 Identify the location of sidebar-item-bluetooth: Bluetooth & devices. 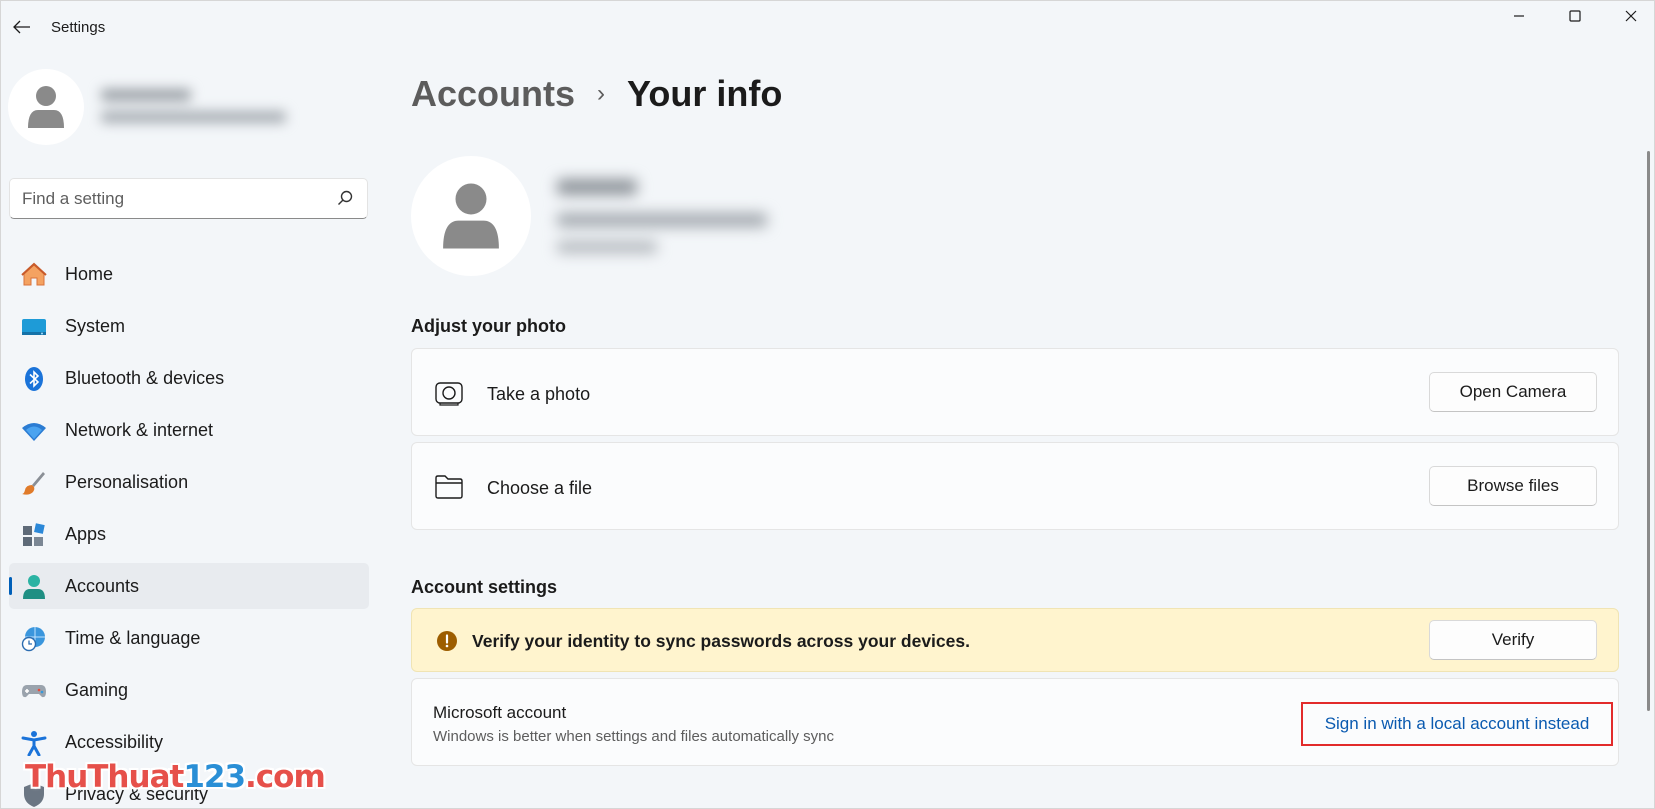
(189, 378).